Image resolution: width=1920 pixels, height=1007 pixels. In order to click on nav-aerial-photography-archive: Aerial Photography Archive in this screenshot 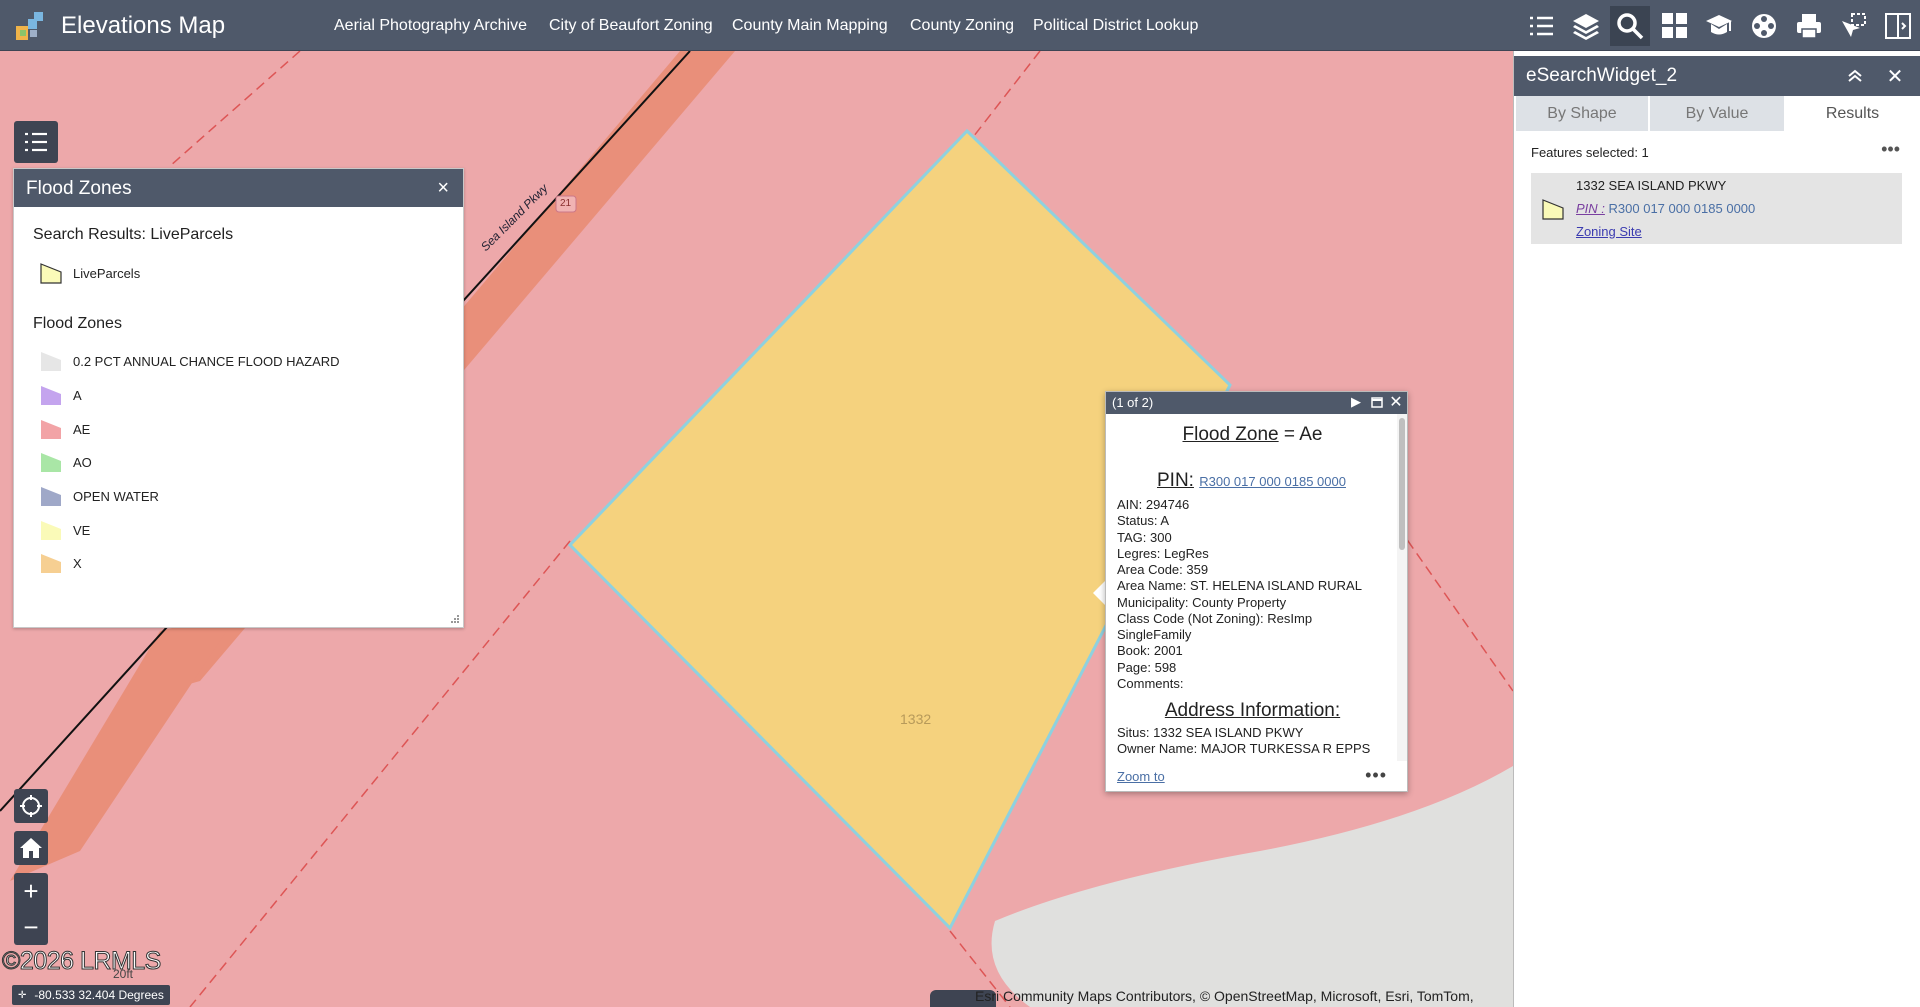, I will do `click(430, 26)`.